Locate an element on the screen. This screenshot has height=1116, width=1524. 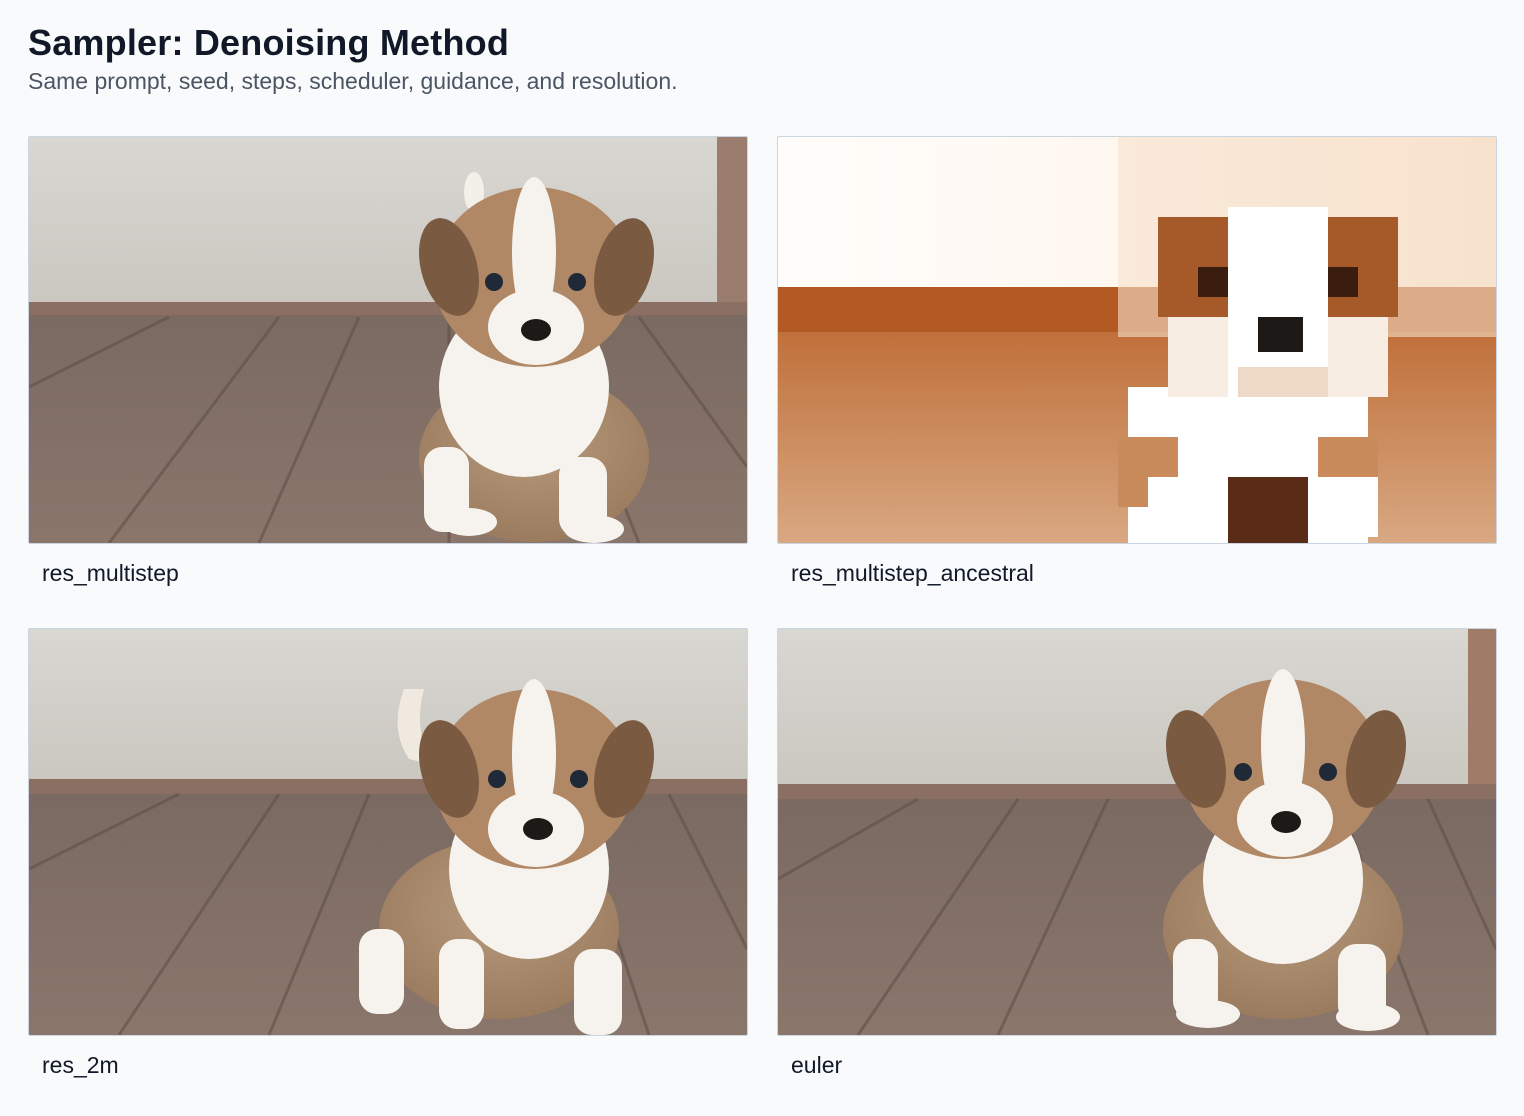
sample-label: res_multistep_ancestral is located at coordinates (912, 573).